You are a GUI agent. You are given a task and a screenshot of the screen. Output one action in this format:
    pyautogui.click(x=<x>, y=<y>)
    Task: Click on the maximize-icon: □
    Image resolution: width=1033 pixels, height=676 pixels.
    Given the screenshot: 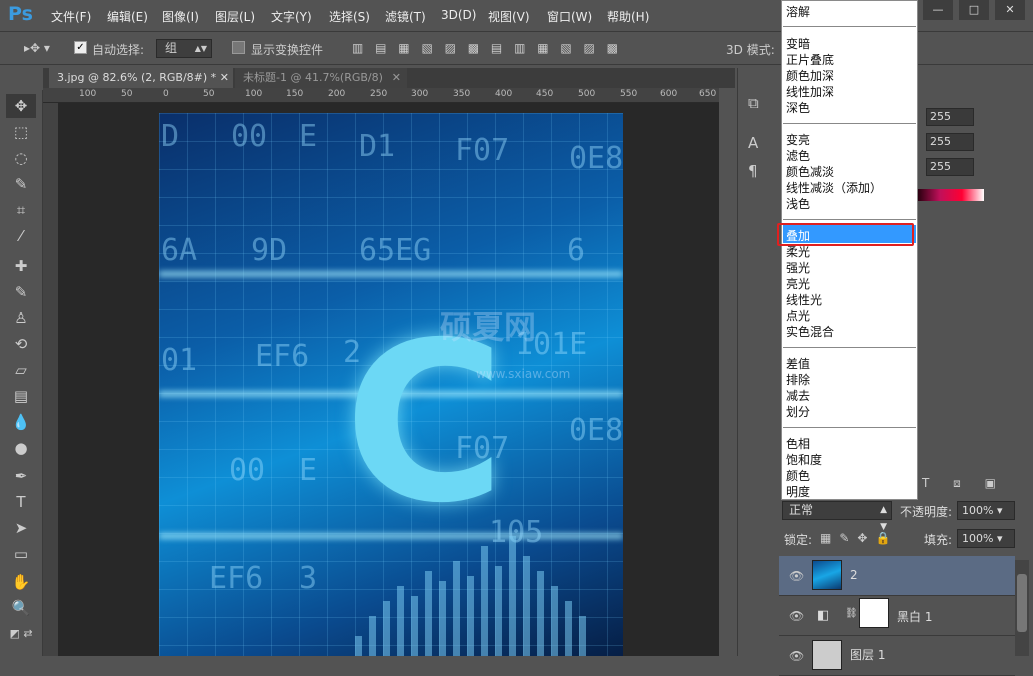 What is the action you would take?
    pyautogui.click(x=974, y=10)
    